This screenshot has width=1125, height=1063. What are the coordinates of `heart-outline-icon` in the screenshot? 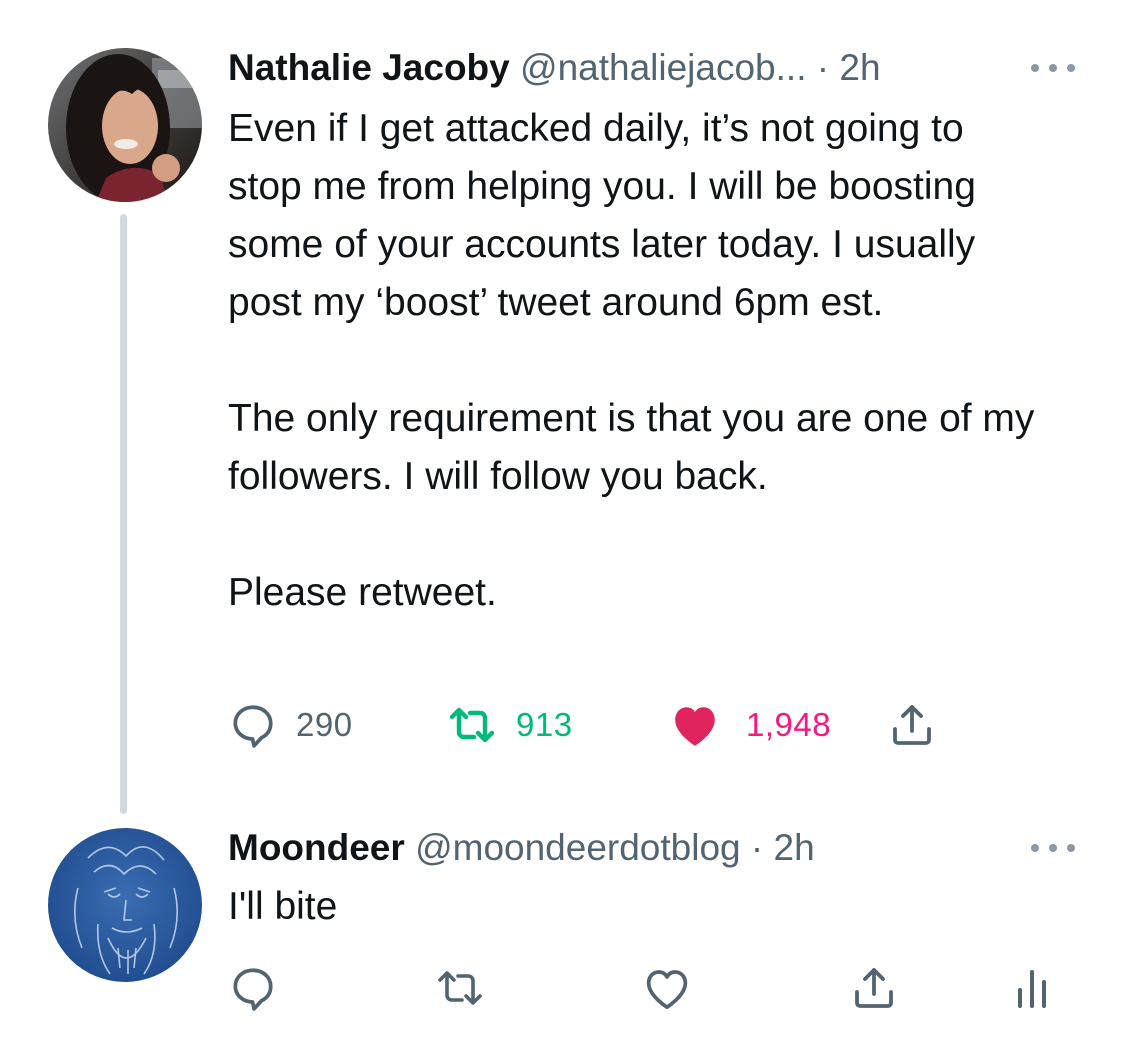 It's located at (667, 990).